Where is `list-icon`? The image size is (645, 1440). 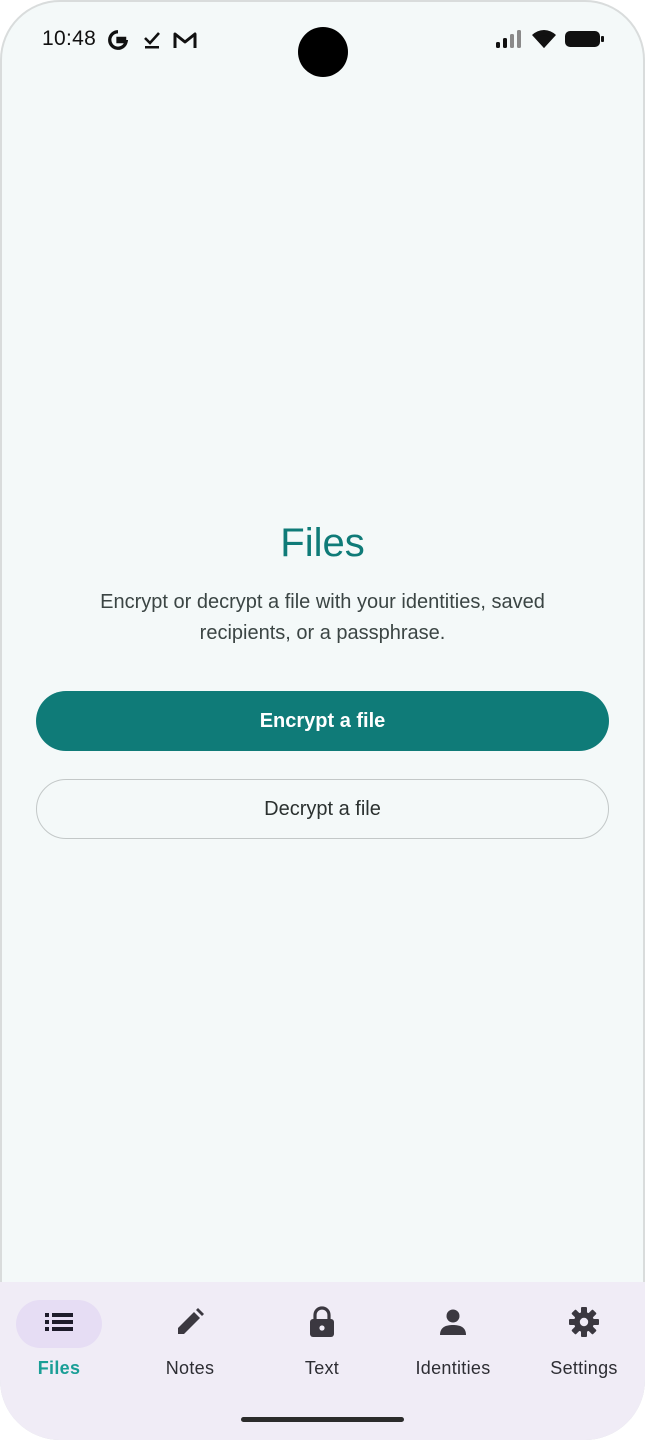
list-icon is located at coordinates (59, 1324).